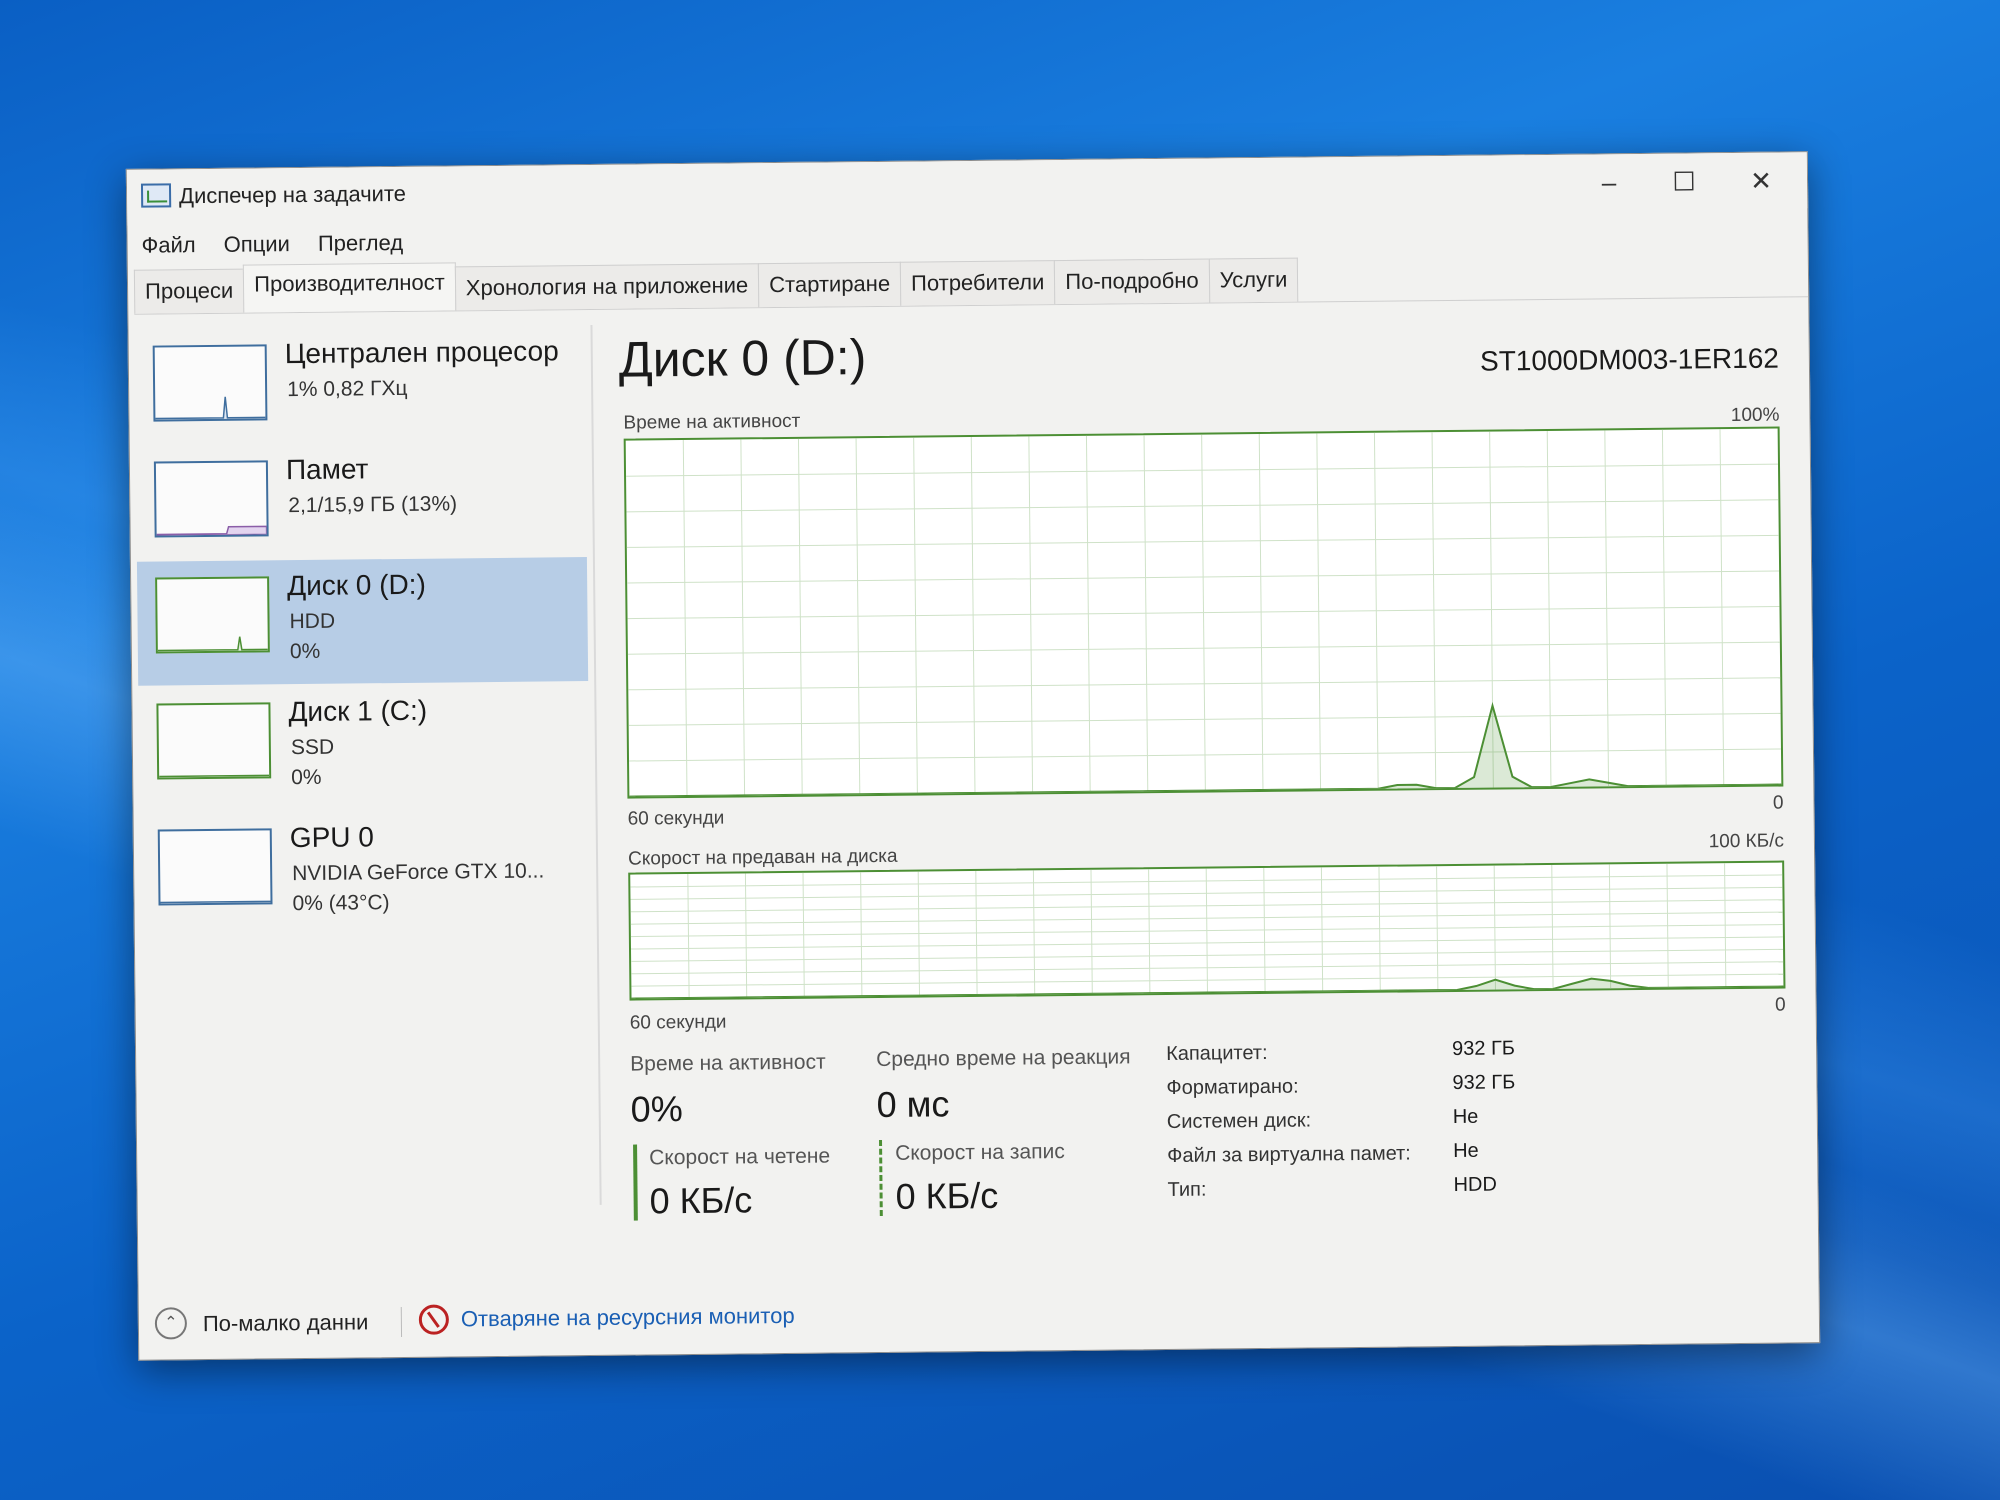 The height and width of the screenshot is (1500, 2000). I want to click on tab-app-history: Хронология на приложение, so click(607, 287).